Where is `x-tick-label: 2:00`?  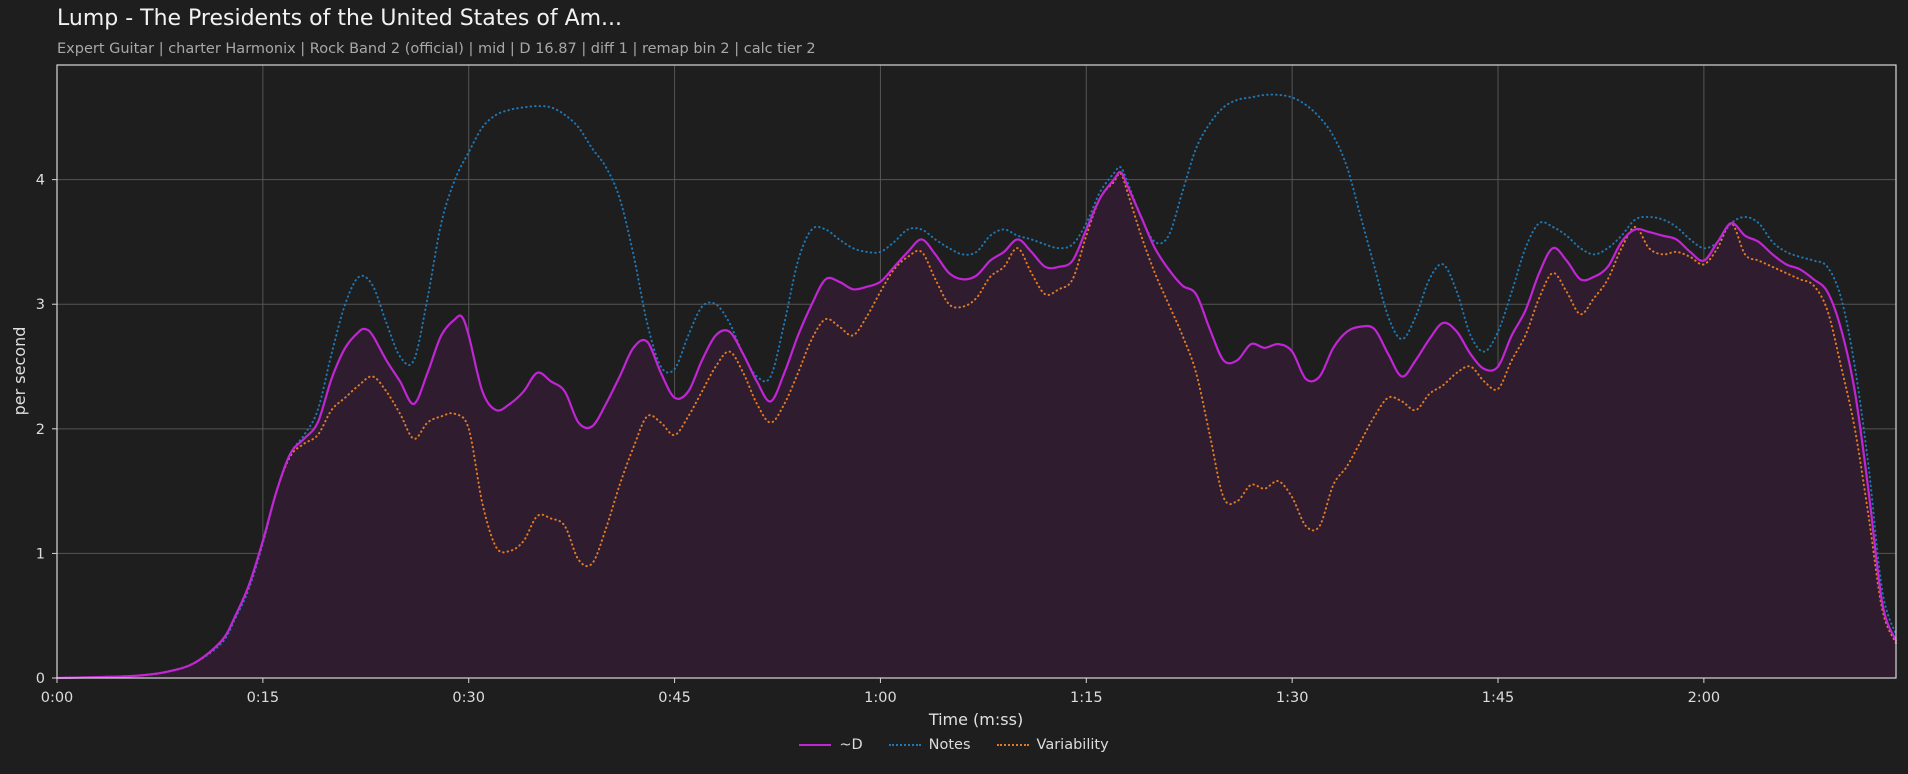 x-tick-label: 2:00 is located at coordinates (1704, 698).